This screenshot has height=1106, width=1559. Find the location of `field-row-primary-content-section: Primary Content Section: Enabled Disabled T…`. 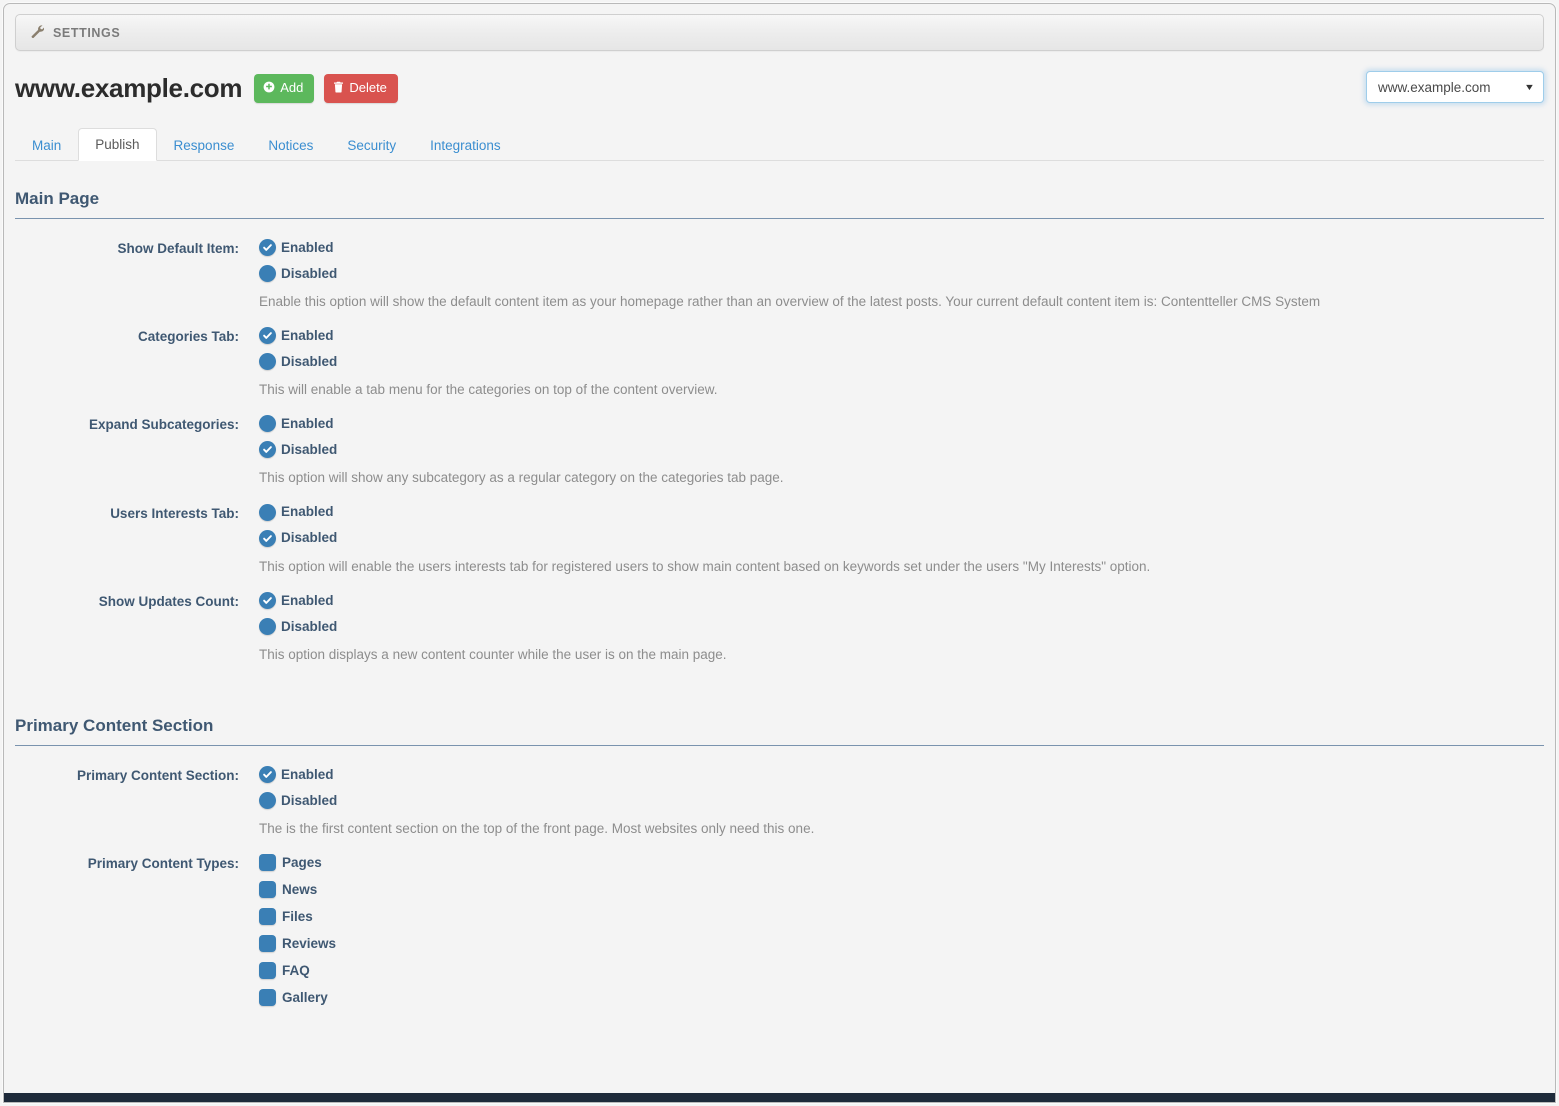

field-row-primary-content-section: Primary Content Section: Enabled Disabled T… is located at coordinates (779, 794).